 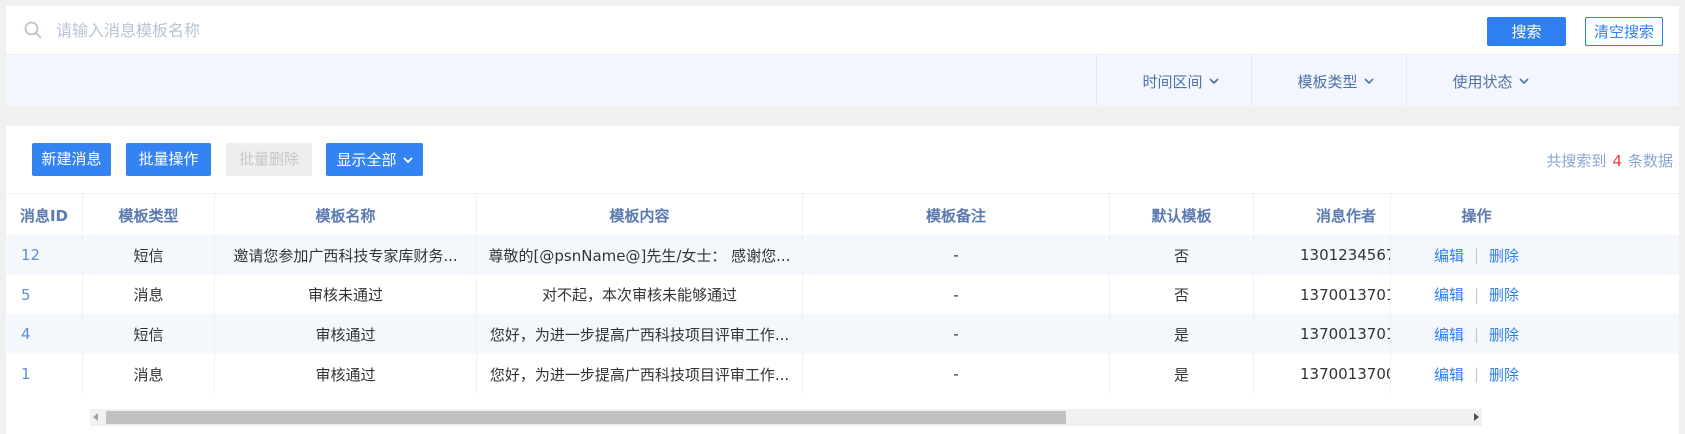 I want to click on scrollbar-thumb, so click(x=586, y=417).